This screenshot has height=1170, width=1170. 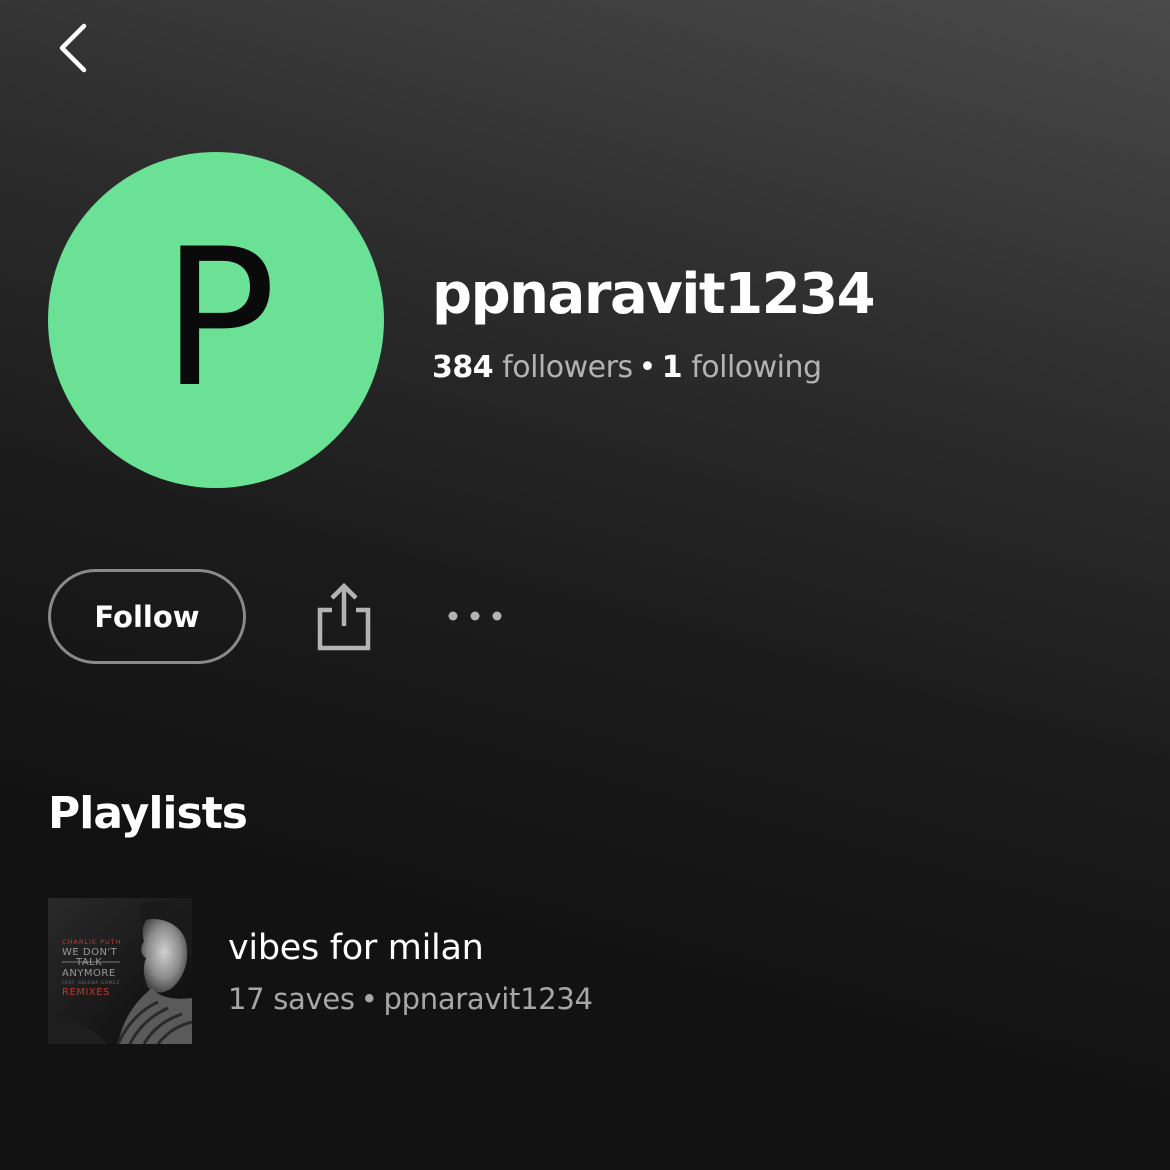 I want to click on playlist-owner: ppnaravit1234, so click(x=488, y=999).